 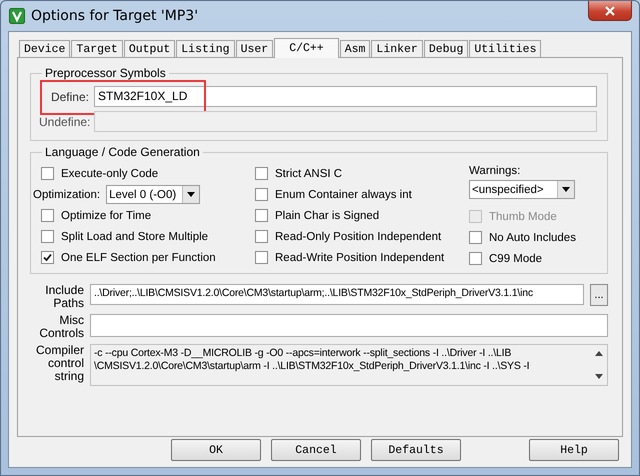 I want to click on tab: Utilities, so click(x=505, y=48).